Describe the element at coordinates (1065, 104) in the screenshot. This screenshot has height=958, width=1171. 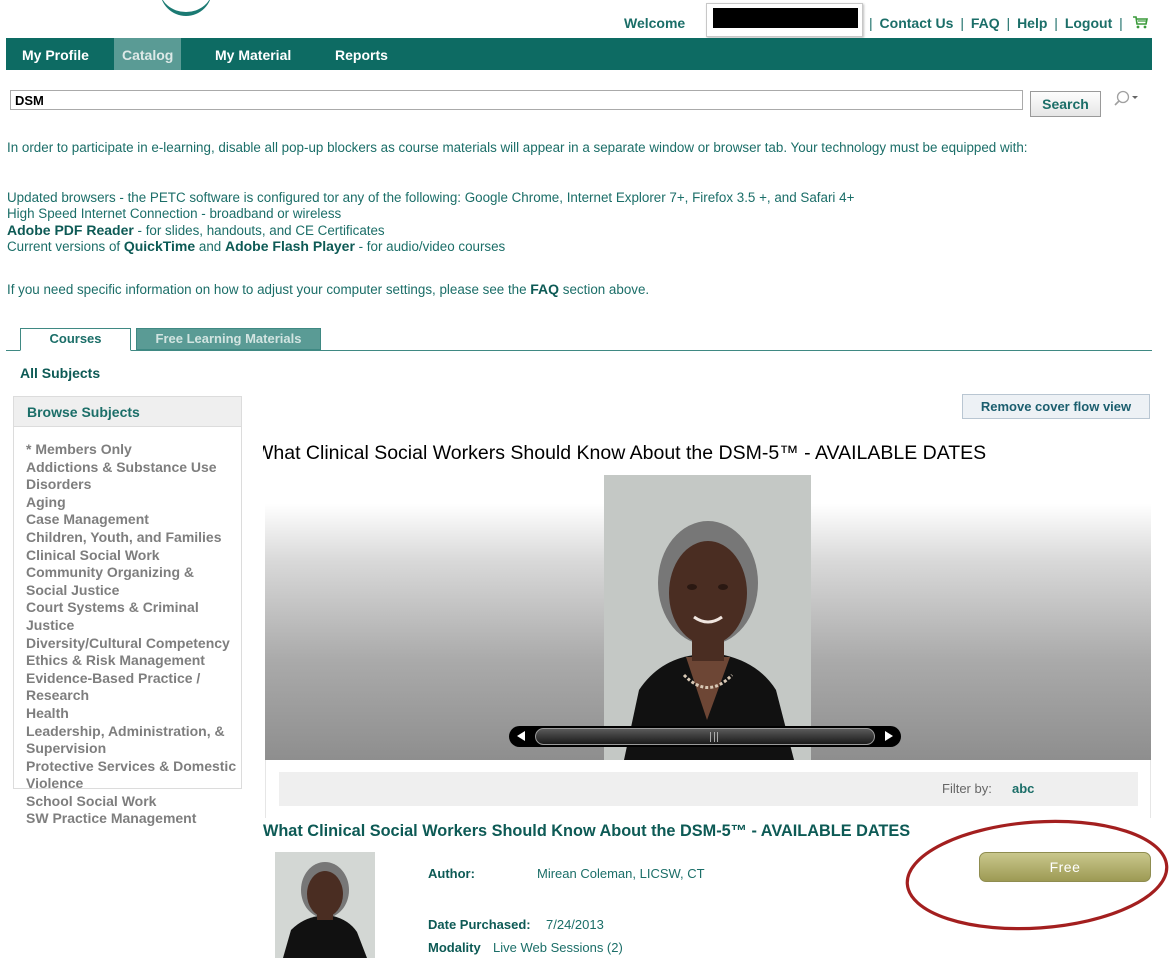
I see `search-button: Search` at that location.